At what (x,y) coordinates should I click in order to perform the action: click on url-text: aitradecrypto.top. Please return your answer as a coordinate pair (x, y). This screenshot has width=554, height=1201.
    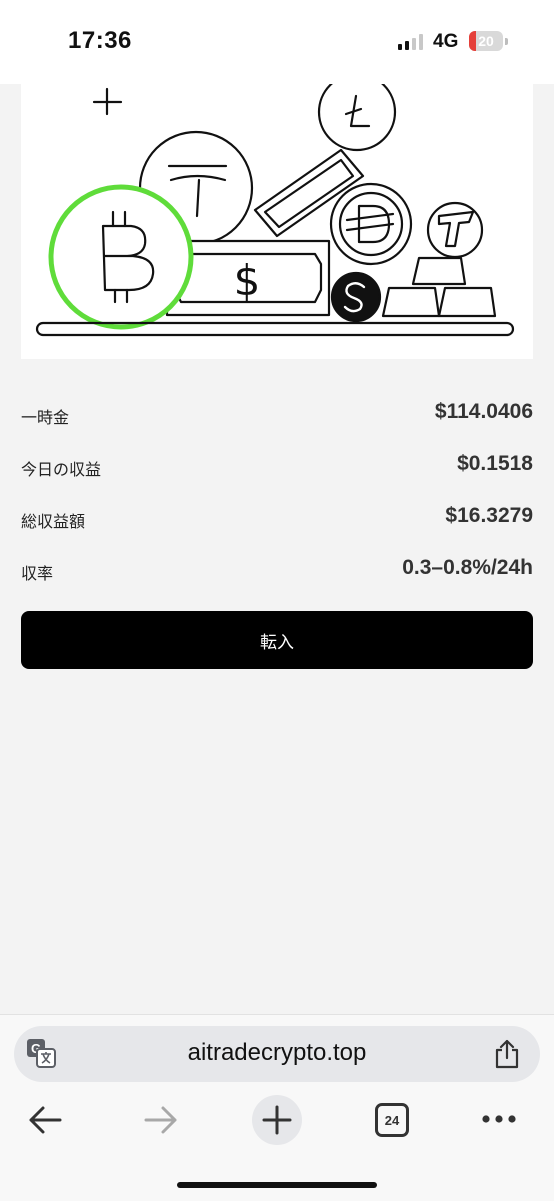
    Looking at the image, I should click on (277, 1053).